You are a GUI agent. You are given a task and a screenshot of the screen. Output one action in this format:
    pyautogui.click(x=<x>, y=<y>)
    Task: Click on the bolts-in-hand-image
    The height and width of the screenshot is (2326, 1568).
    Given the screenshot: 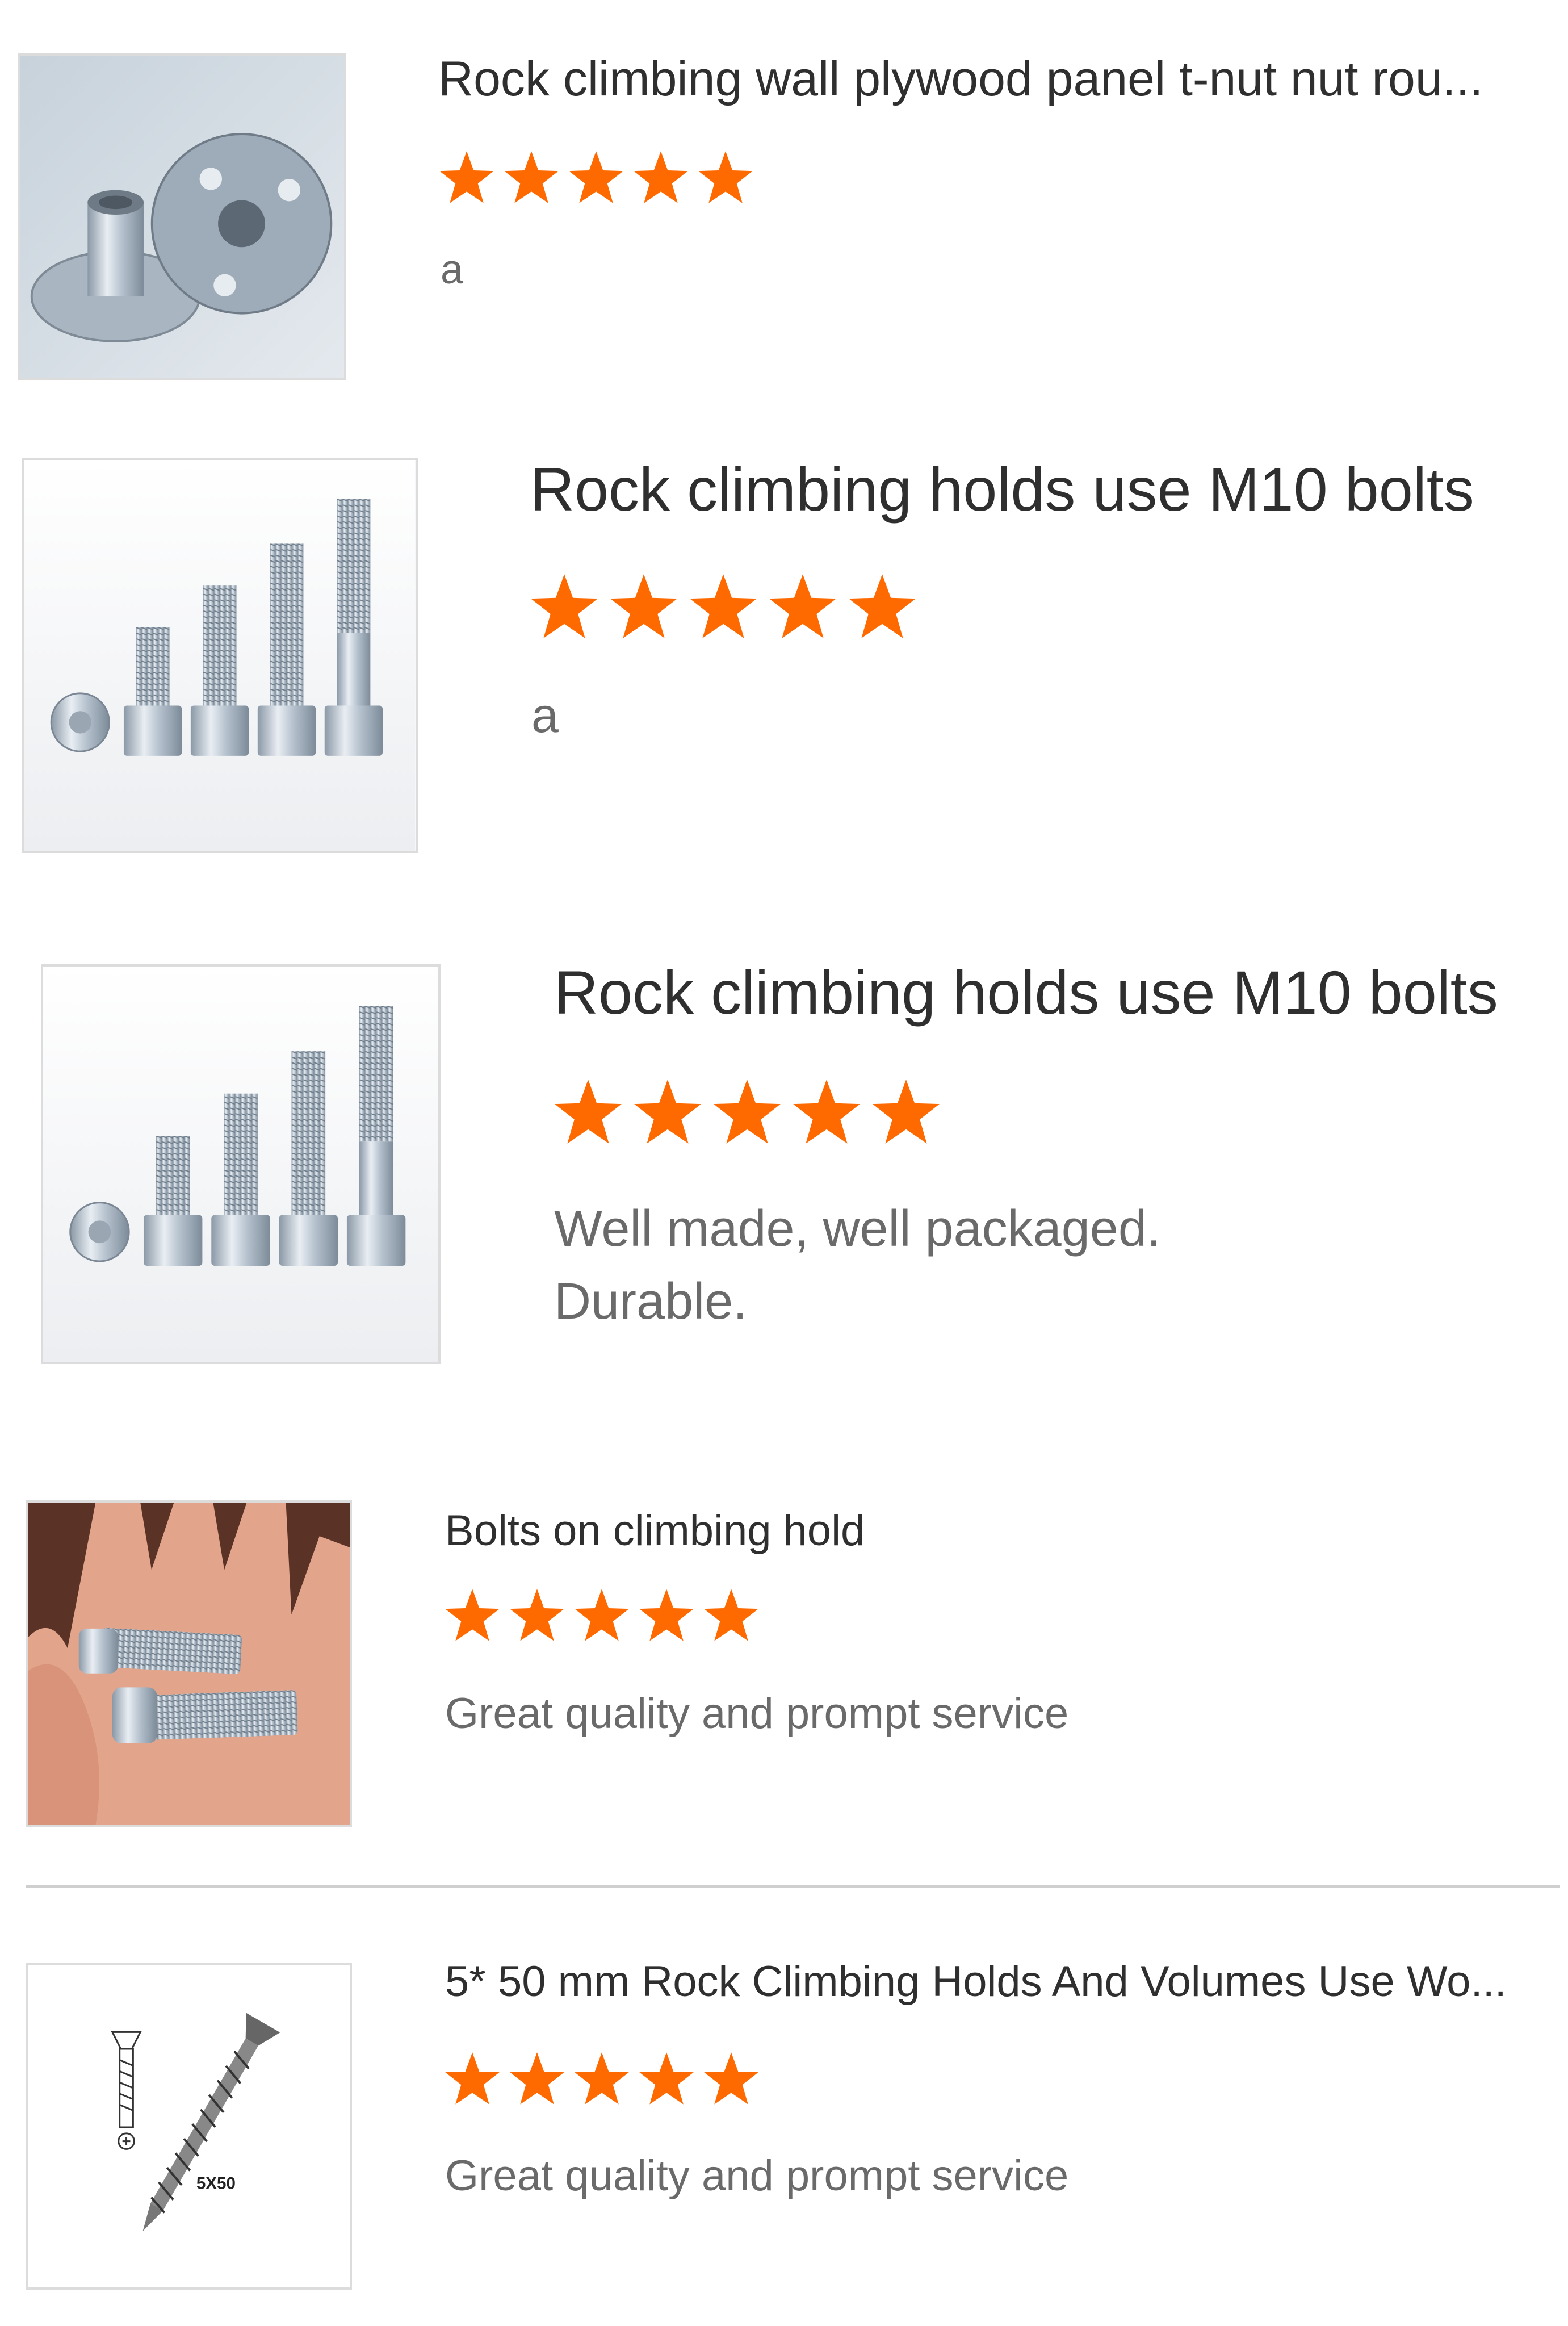 What is the action you would take?
    pyautogui.click(x=189, y=1664)
    